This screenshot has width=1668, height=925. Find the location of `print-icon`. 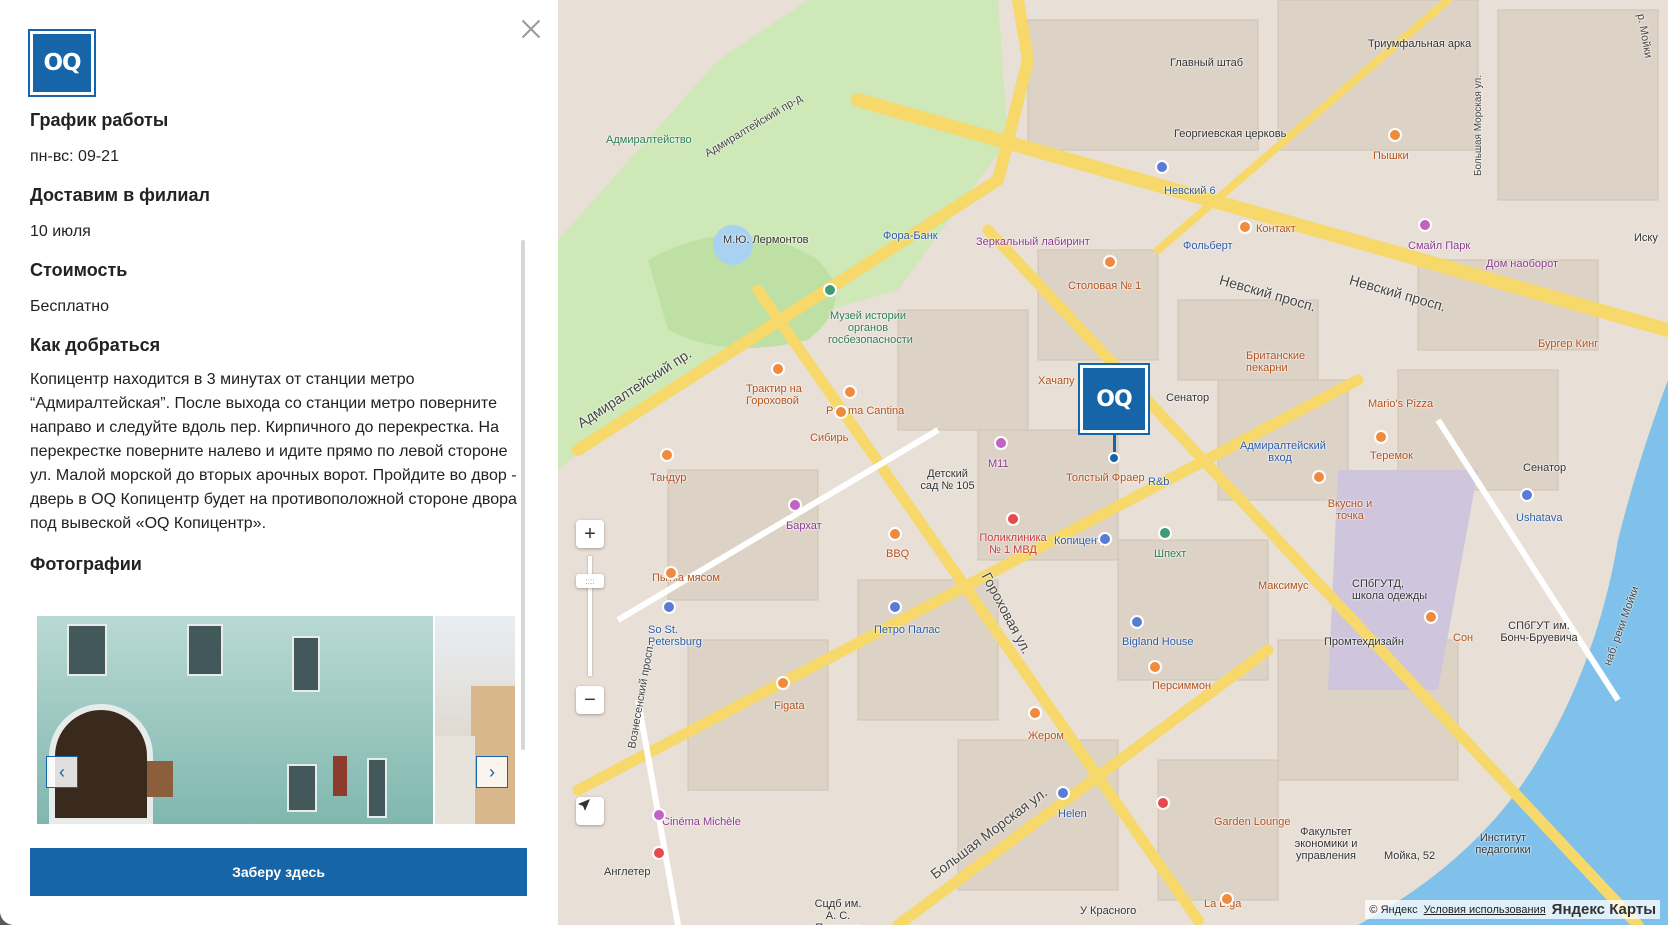

print-icon is located at coordinates (1105, 539).